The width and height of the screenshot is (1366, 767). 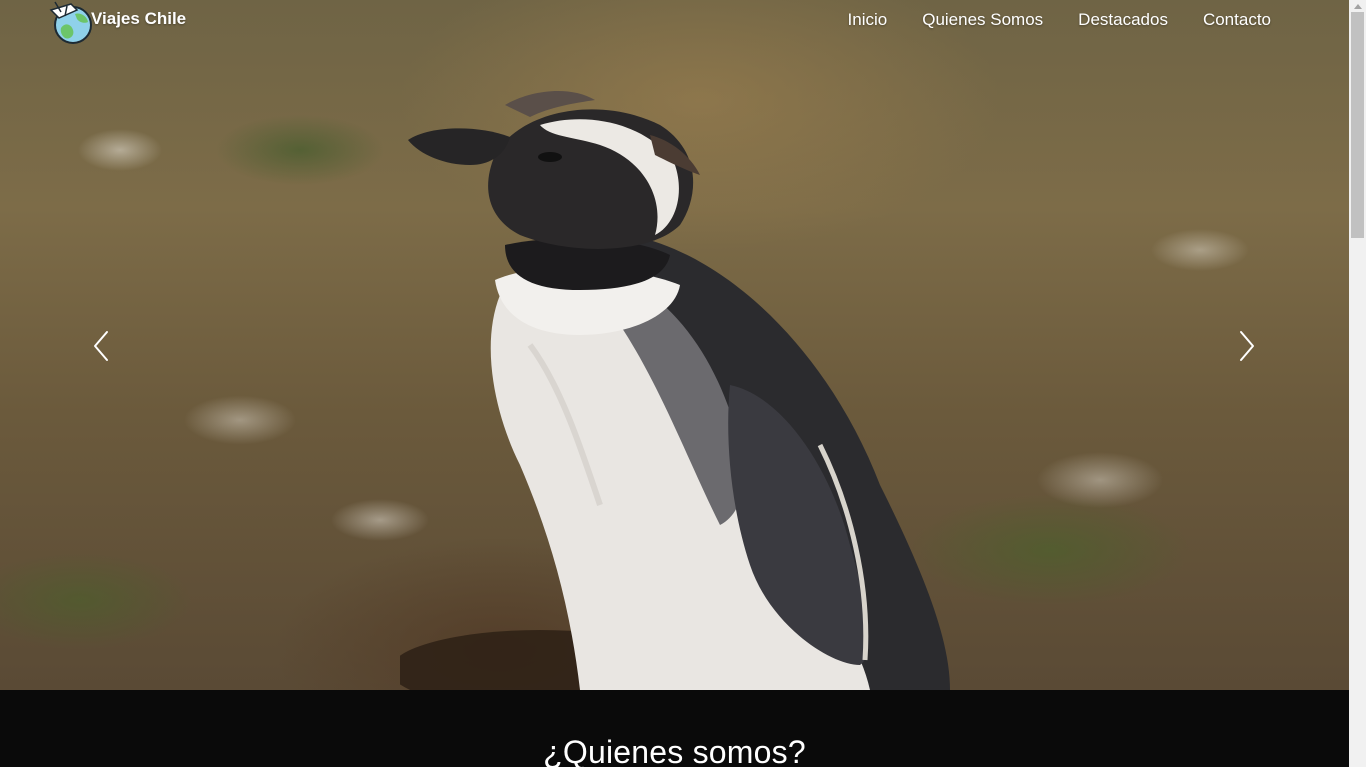 I want to click on about-title: ¿Quienes somos?, so click(x=674, y=750).